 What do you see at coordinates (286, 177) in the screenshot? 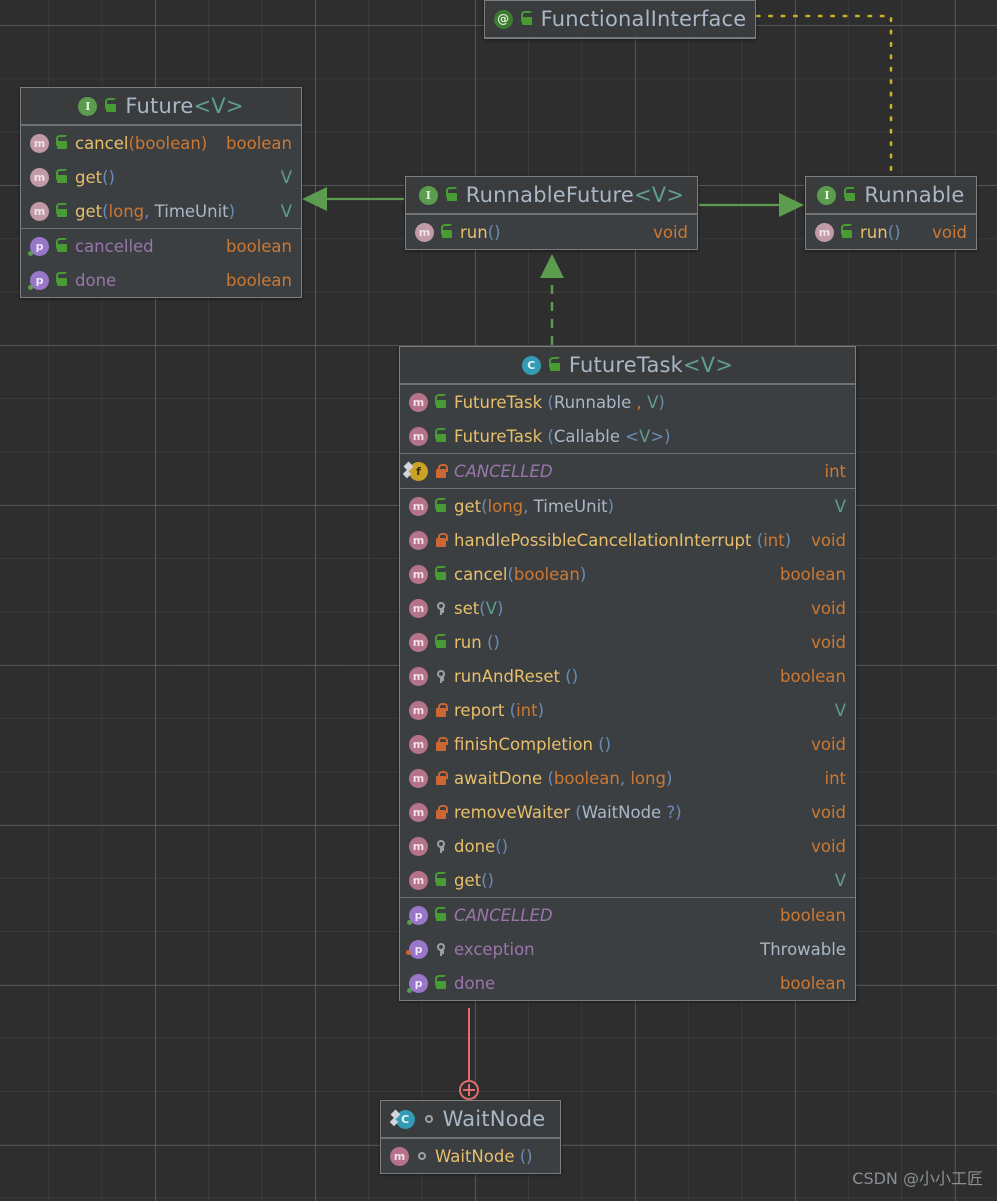
I see `member-return-type: V` at bounding box center [286, 177].